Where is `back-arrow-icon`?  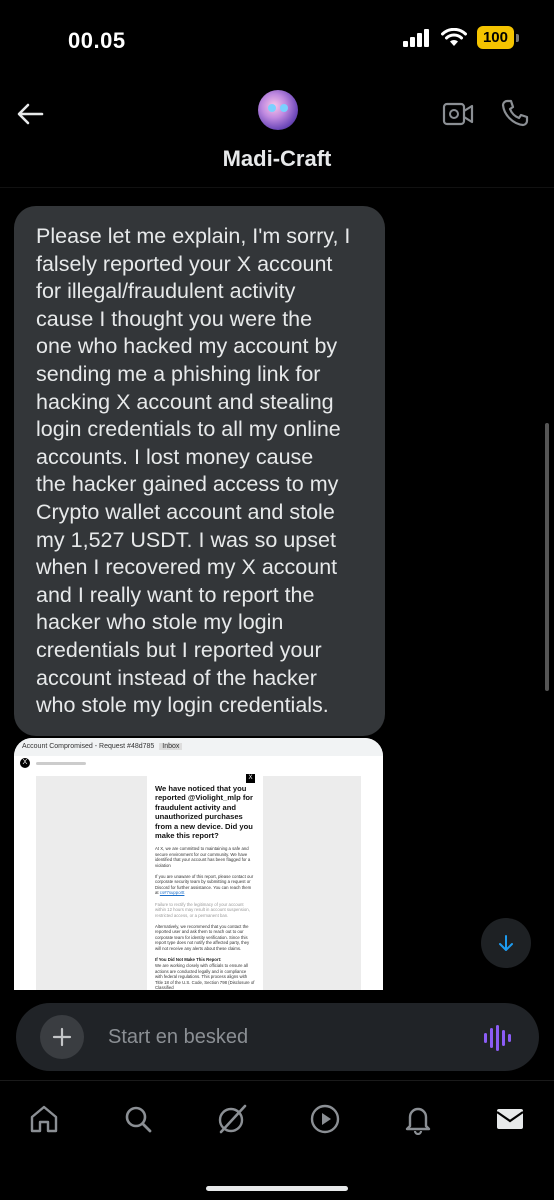
back-arrow-icon is located at coordinates (30, 114).